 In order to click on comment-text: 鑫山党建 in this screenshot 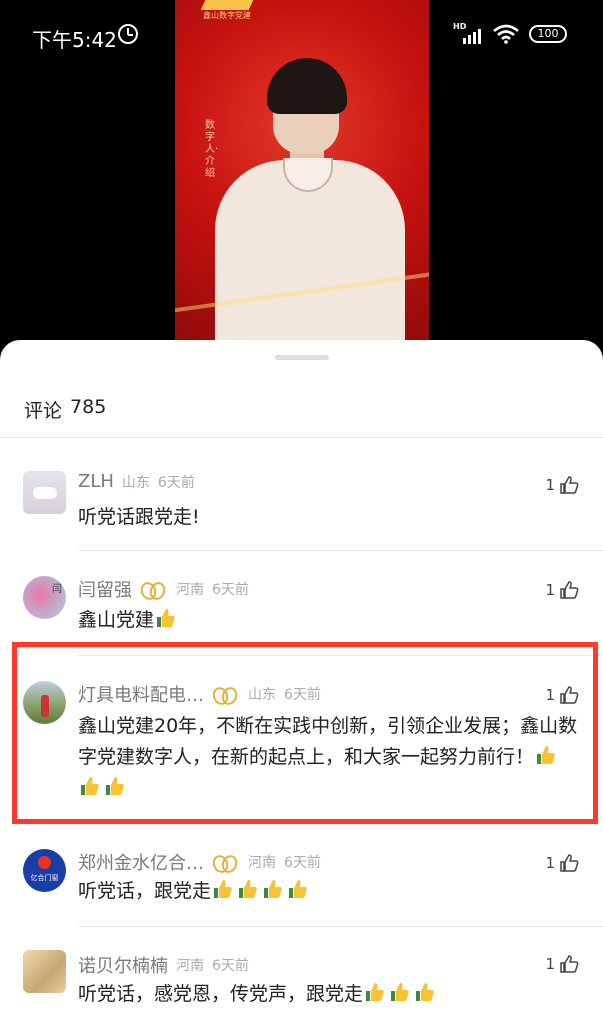, I will do `click(330, 620)`.